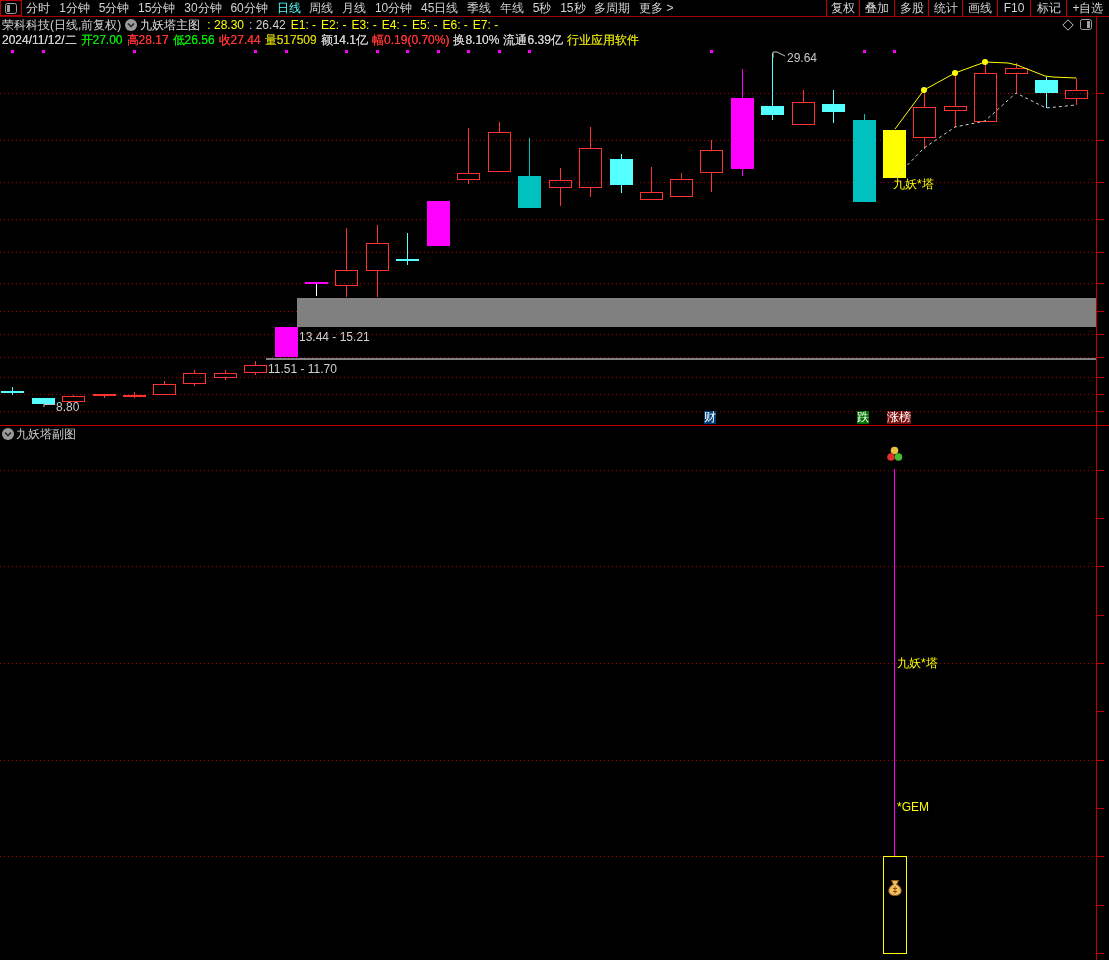 This screenshot has height=960, width=1109. Describe the element at coordinates (899, 417) in the screenshot. I see `event-tag: 涨榜` at that location.